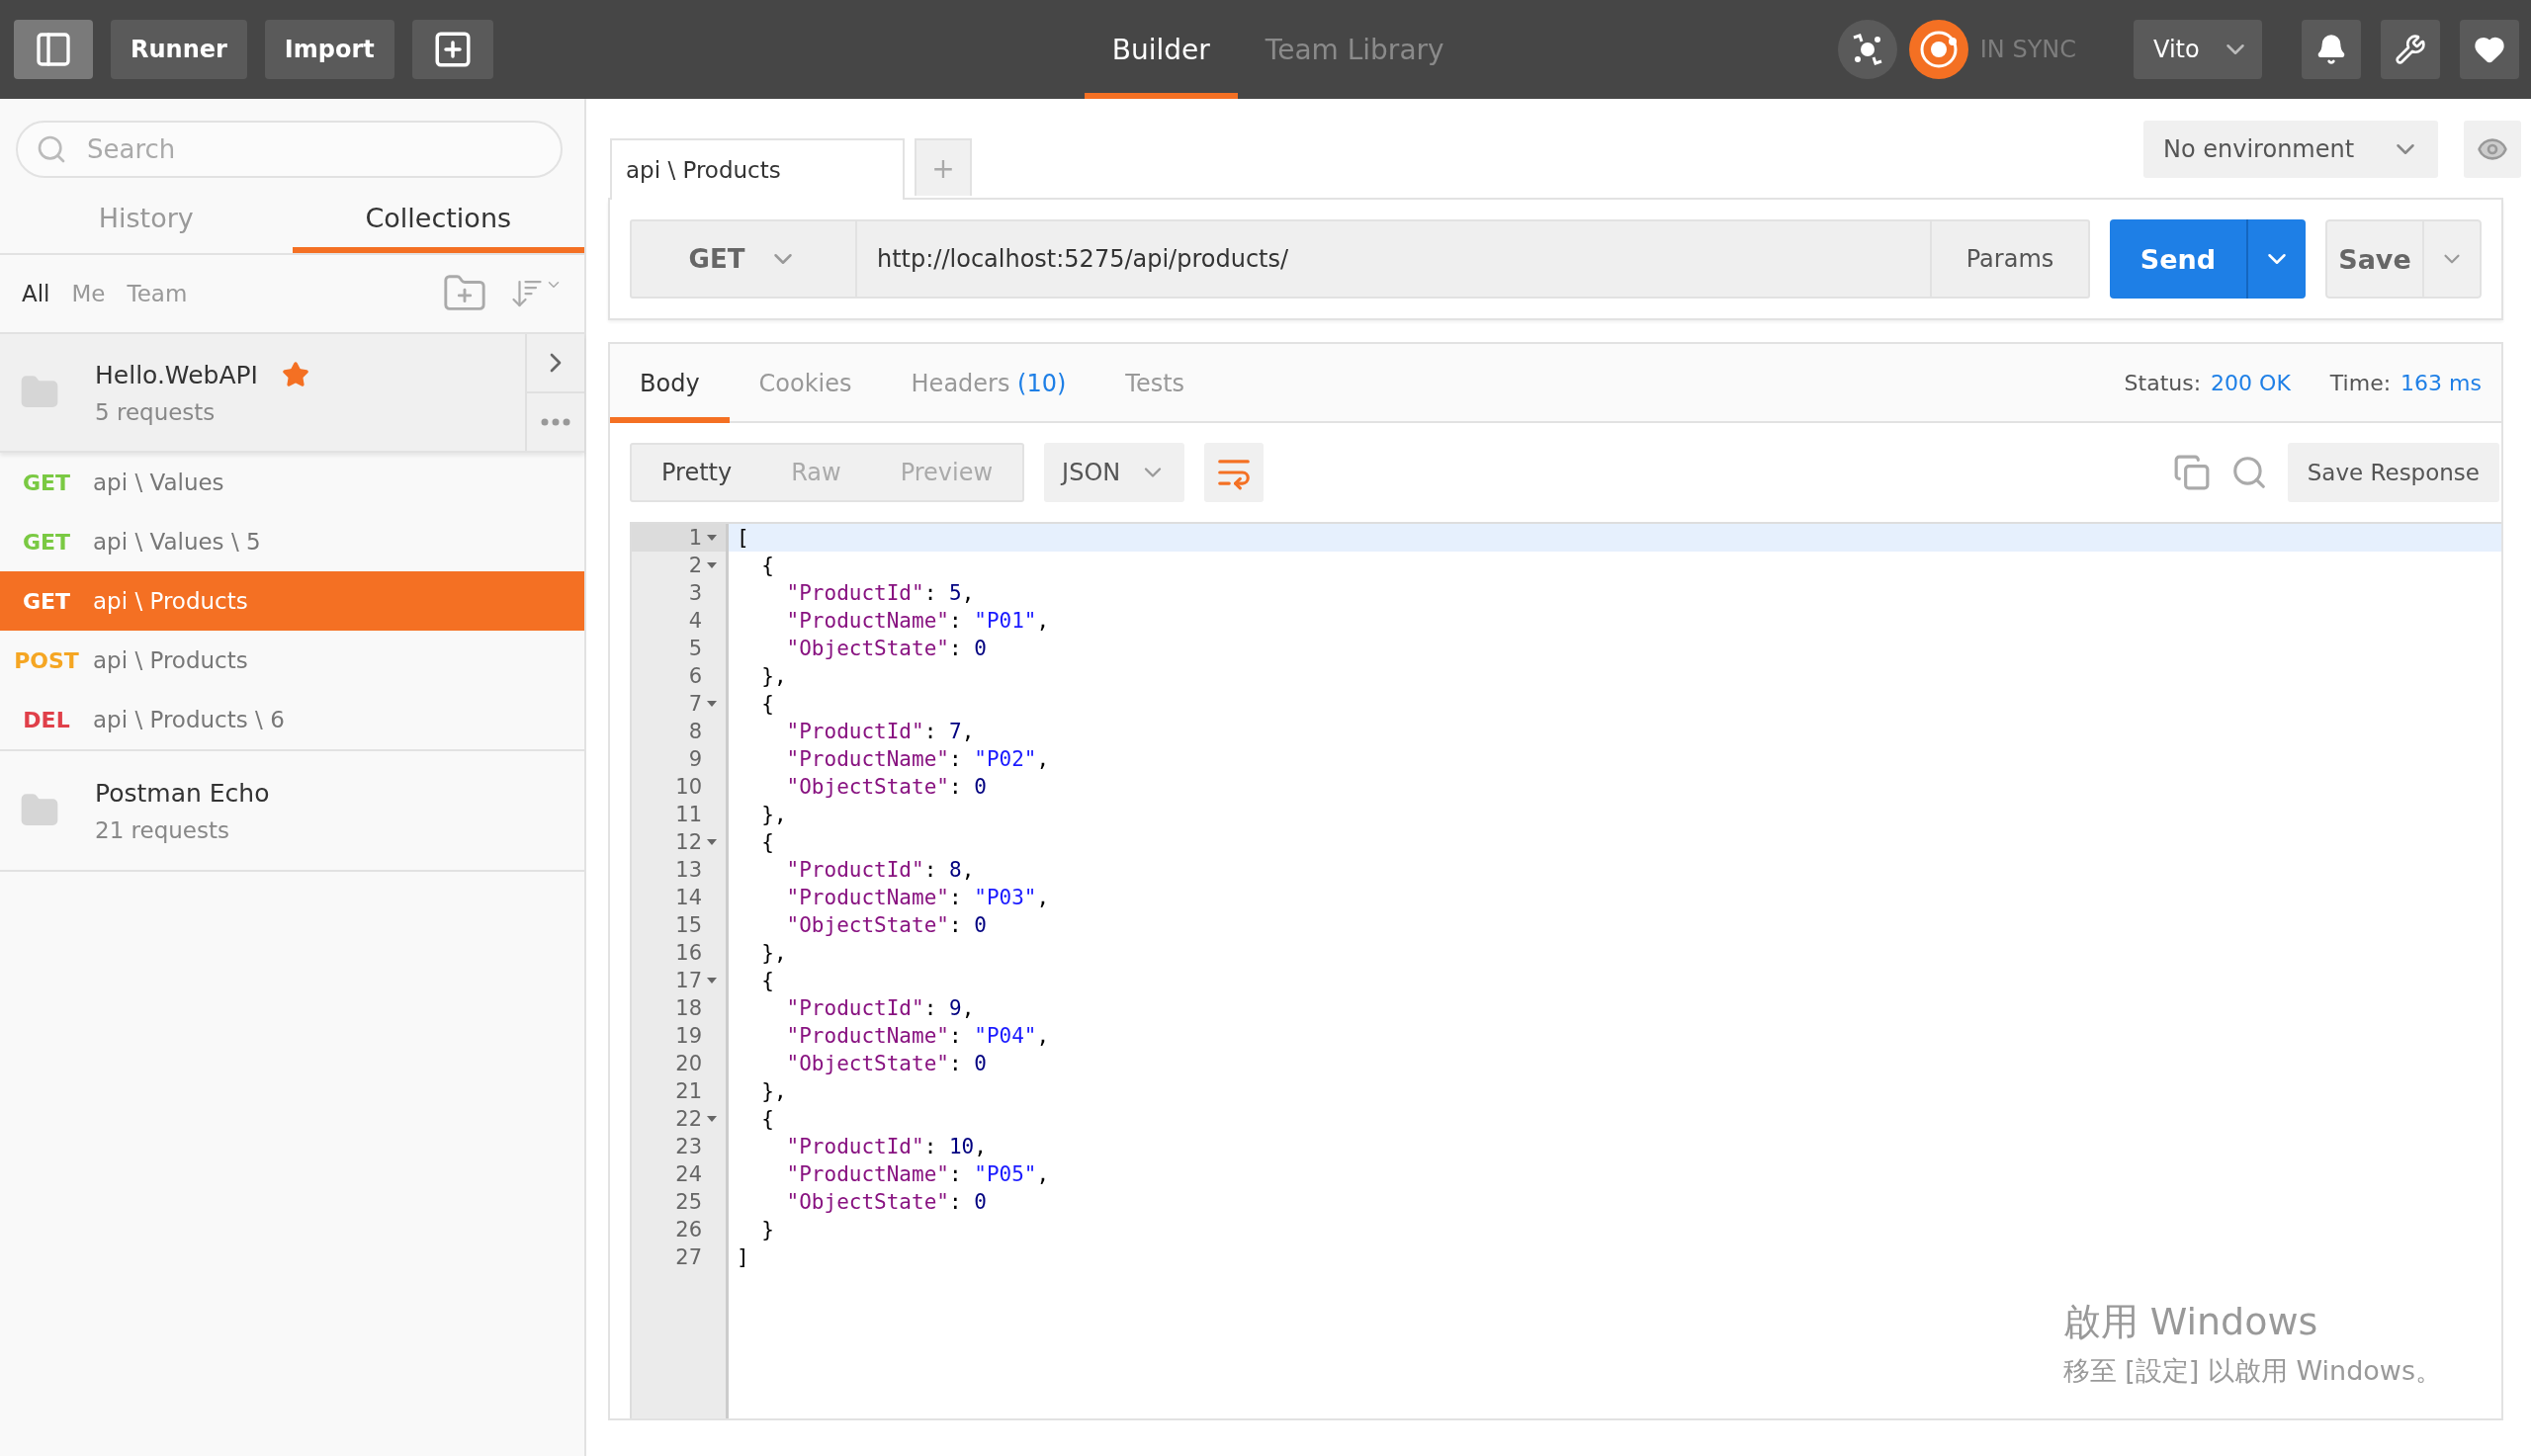 This screenshot has height=1456, width=2531. I want to click on search-icon, so click(51, 149).